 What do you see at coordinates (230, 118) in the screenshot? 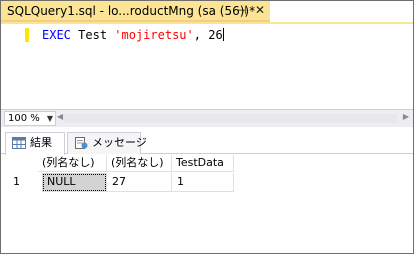
I see `horizontal-scrollbar` at bounding box center [230, 118].